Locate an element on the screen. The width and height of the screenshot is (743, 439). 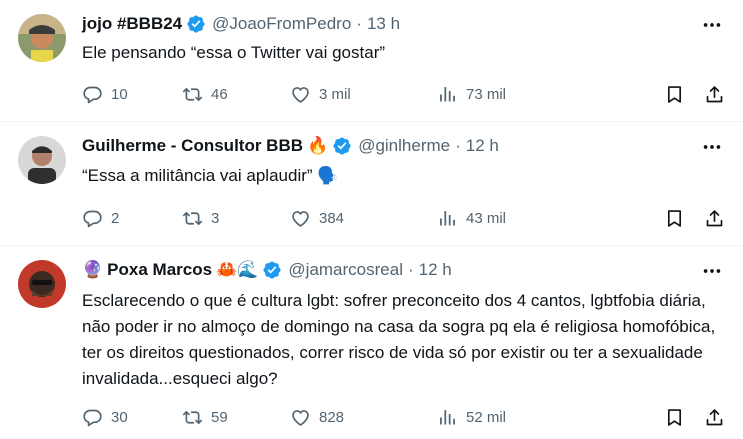
reply-button: 10 is located at coordinates (105, 94).